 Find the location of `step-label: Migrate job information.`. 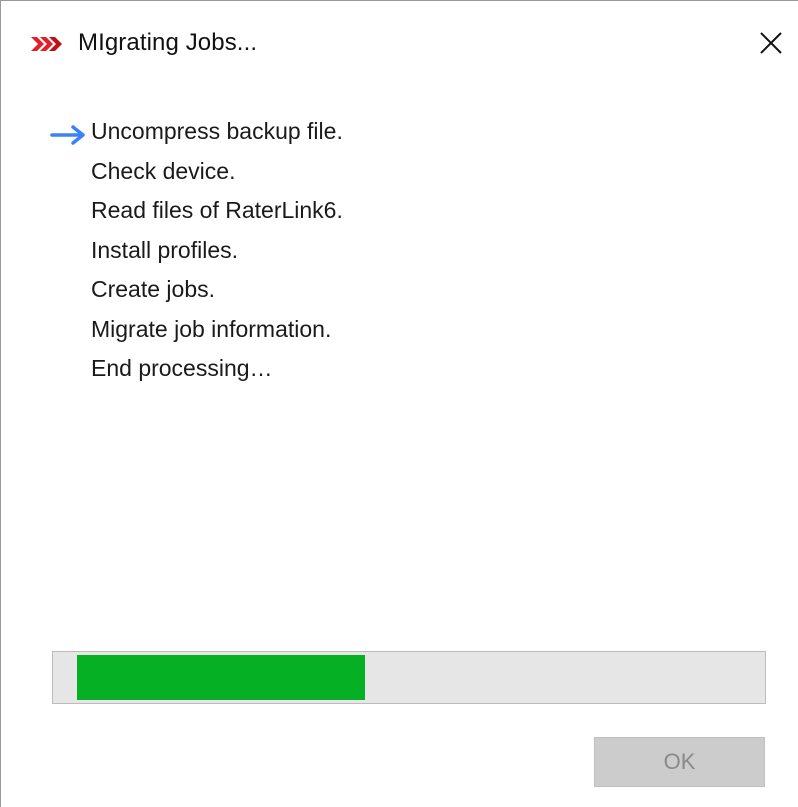

step-label: Migrate job information. is located at coordinates (211, 328).